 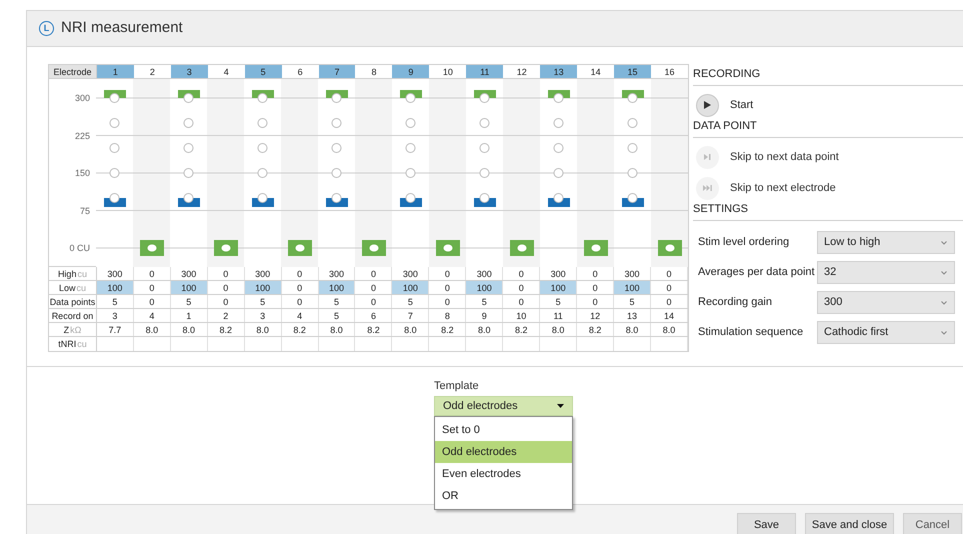 What do you see at coordinates (725, 105) in the screenshot?
I see `action-button: Start` at bounding box center [725, 105].